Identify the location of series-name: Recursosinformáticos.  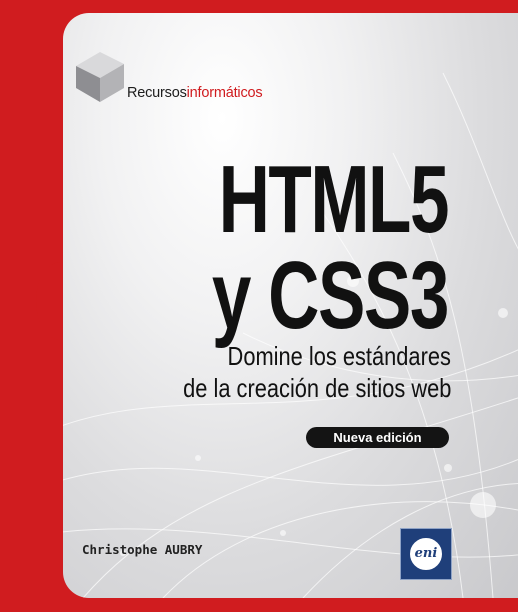
(195, 93).